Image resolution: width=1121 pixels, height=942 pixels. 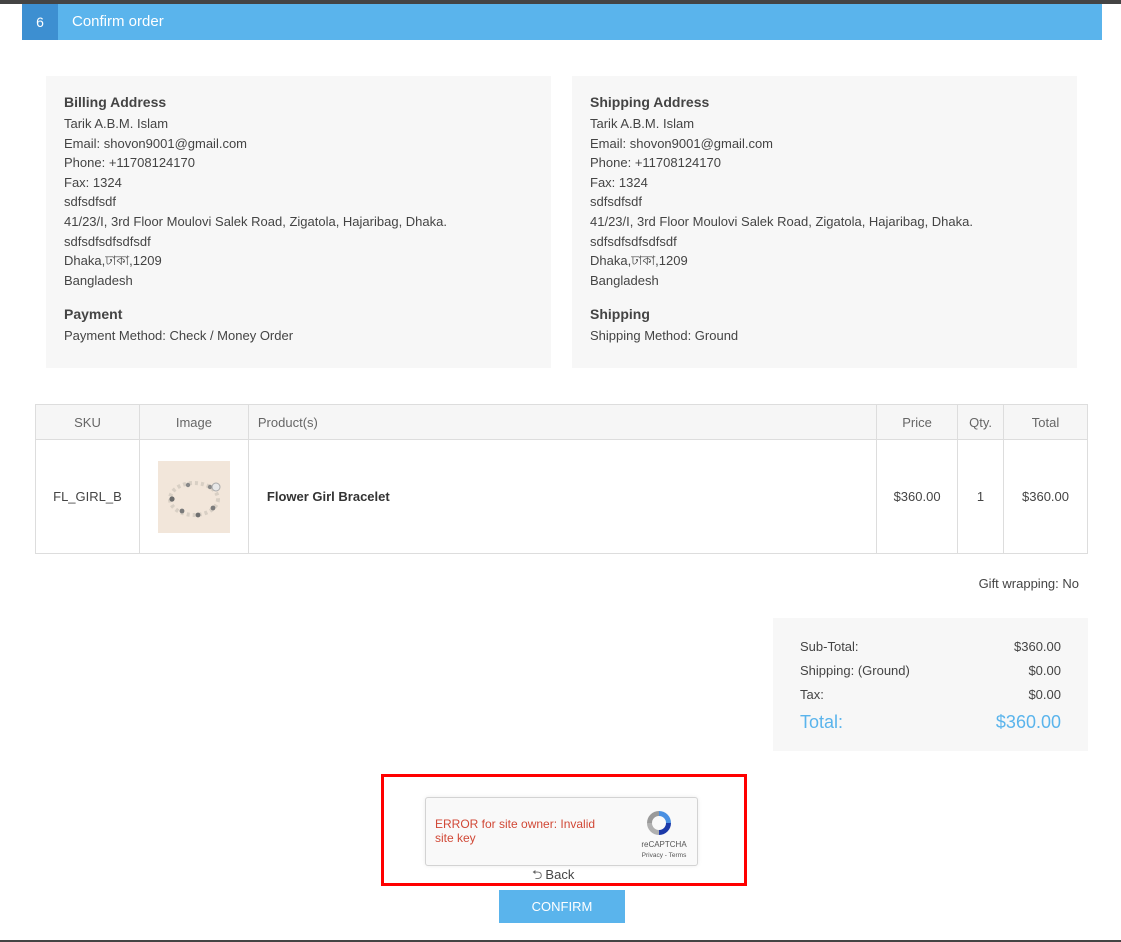 What do you see at coordinates (822, 722) in the screenshot?
I see `total-label: Total:` at bounding box center [822, 722].